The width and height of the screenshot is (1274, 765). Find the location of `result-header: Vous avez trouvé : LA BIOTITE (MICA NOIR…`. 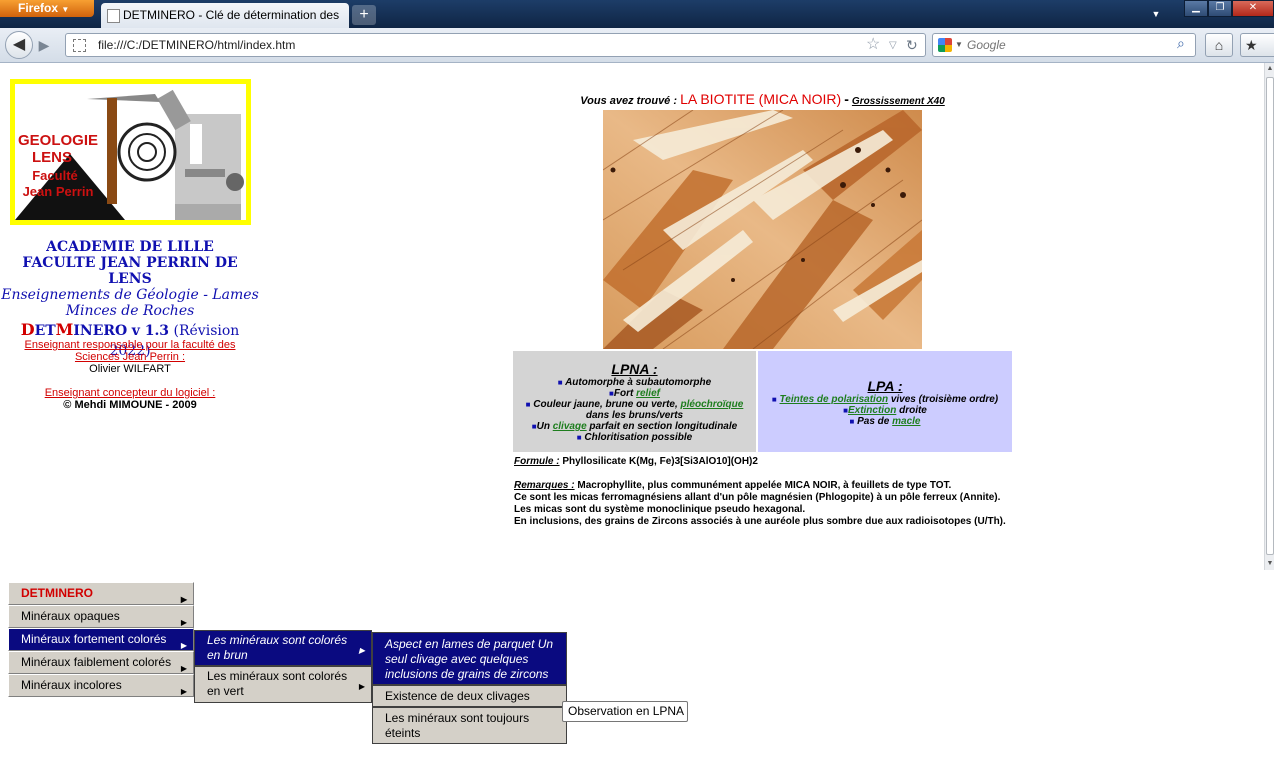

result-header: Vous avez trouvé : LA BIOTITE (MICA NOIR… is located at coordinates (762, 99).